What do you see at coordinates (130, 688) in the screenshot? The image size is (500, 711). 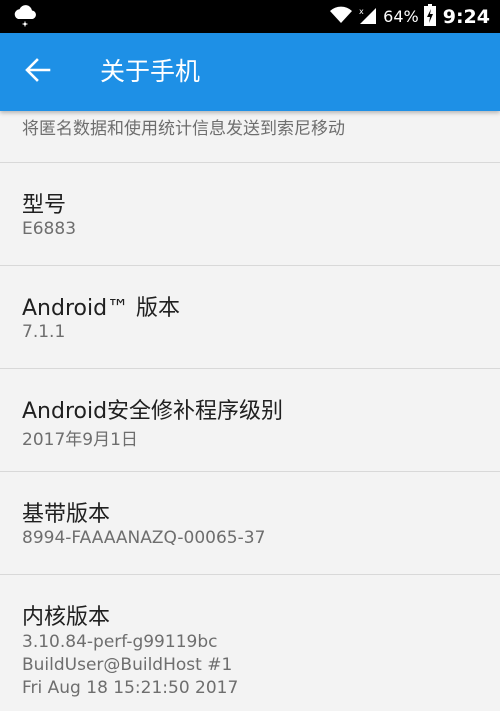 I see `kernel-line: Fri Aug 18 15:21:50 2017` at bounding box center [130, 688].